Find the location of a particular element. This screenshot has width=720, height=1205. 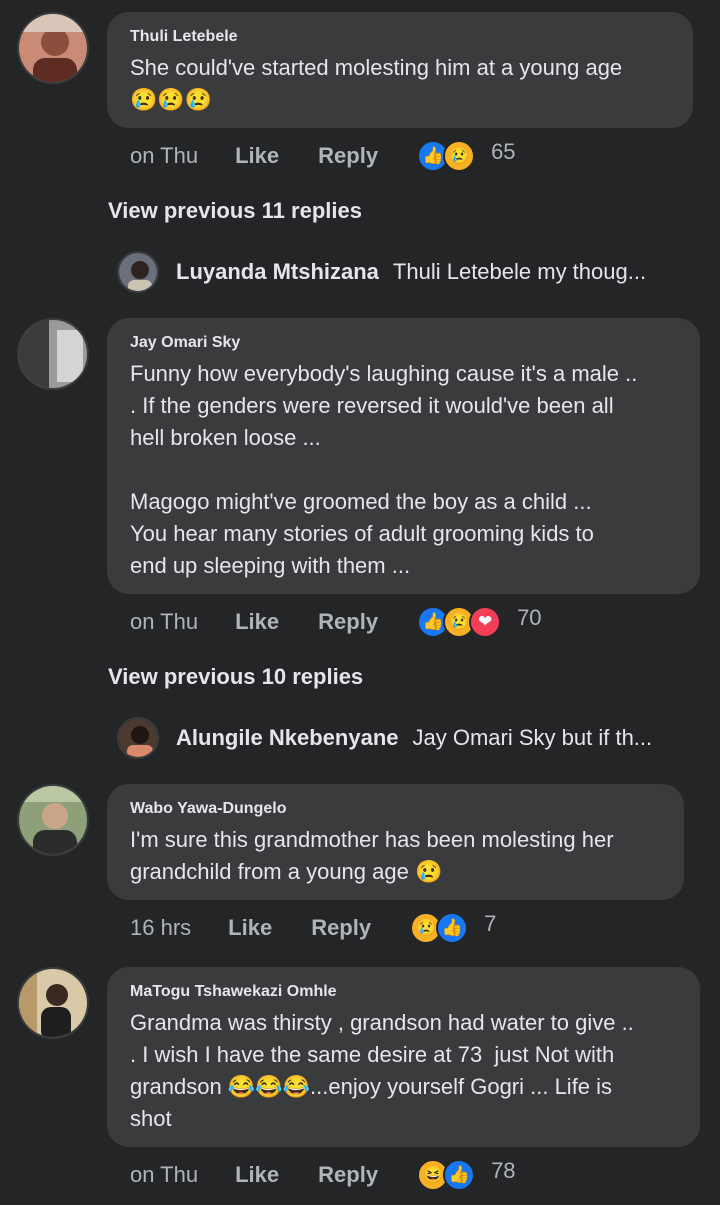

comment-actions: on Thu Like Reply 👍 😢 ❤ 70 is located at coordinates (336, 622).